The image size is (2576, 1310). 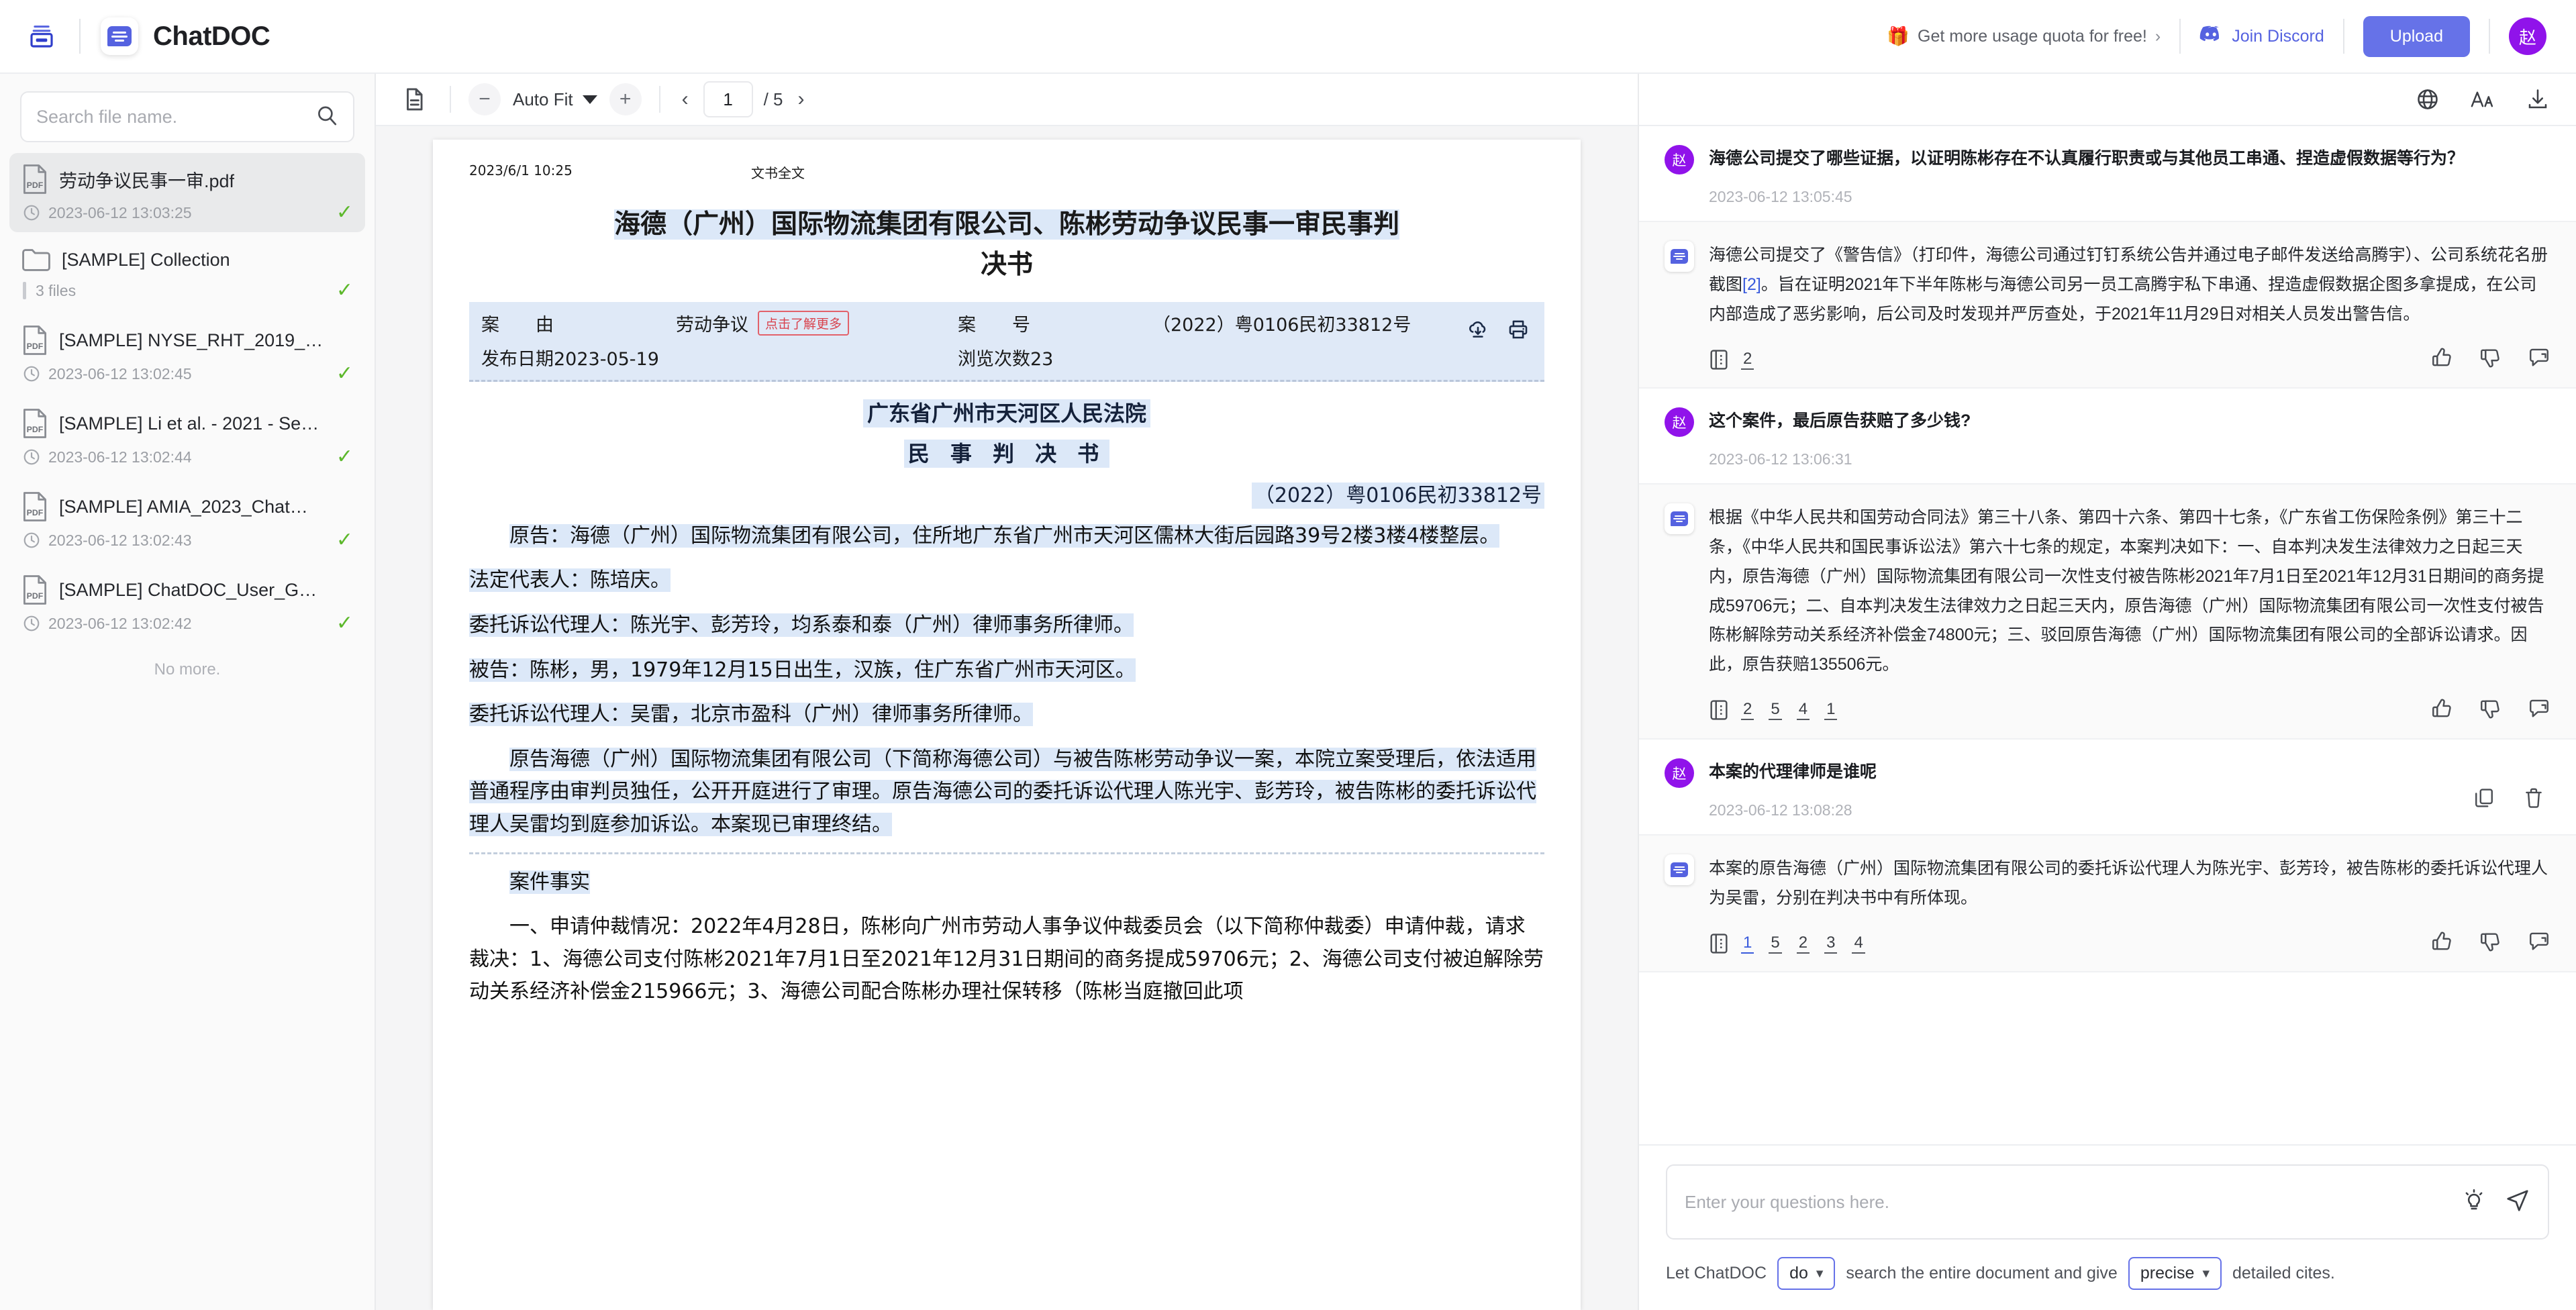 I want to click on print-icon, so click(x=1518, y=331).